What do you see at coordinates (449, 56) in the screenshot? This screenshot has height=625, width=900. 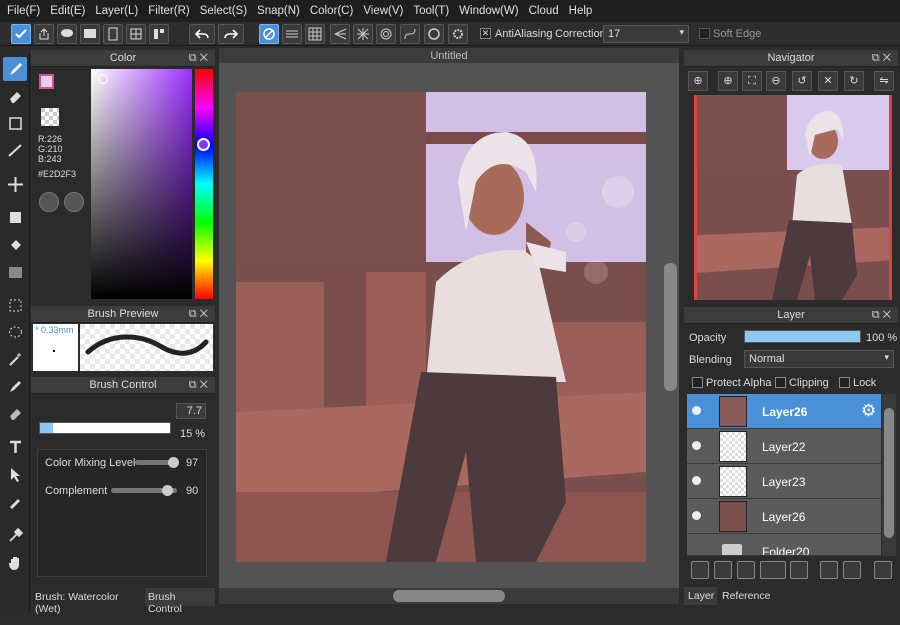 I see `canvas-tab: Untitled` at bounding box center [449, 56].